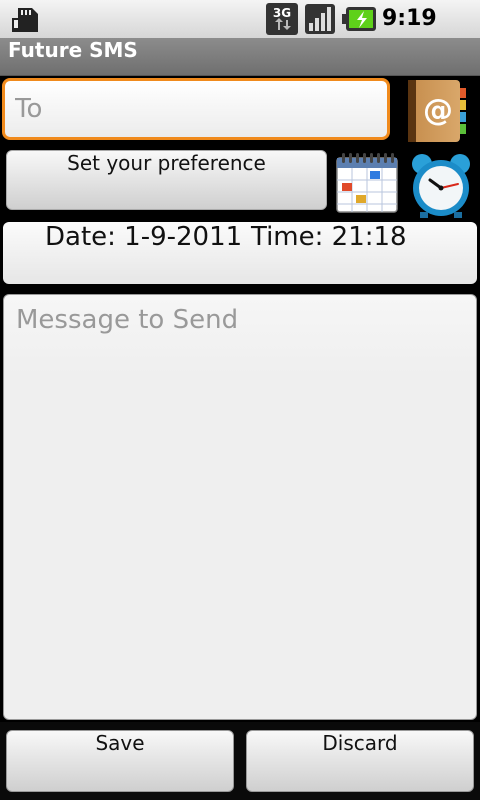 The height and width of the screenshot is (800, 480). Describe the element at coordinates (409, 33) in the screenshot. I see `status-clock: 9:19 PM` at that location.